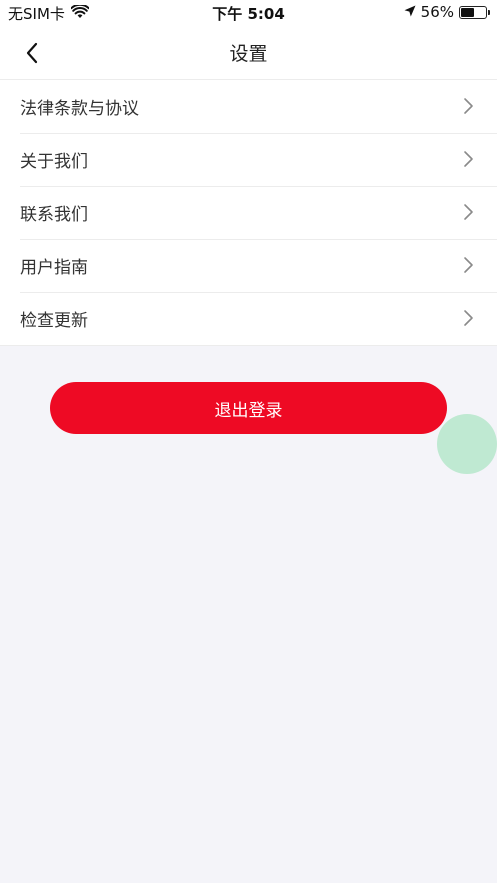  I want to click on battery-level-fill, so click(468, 12).